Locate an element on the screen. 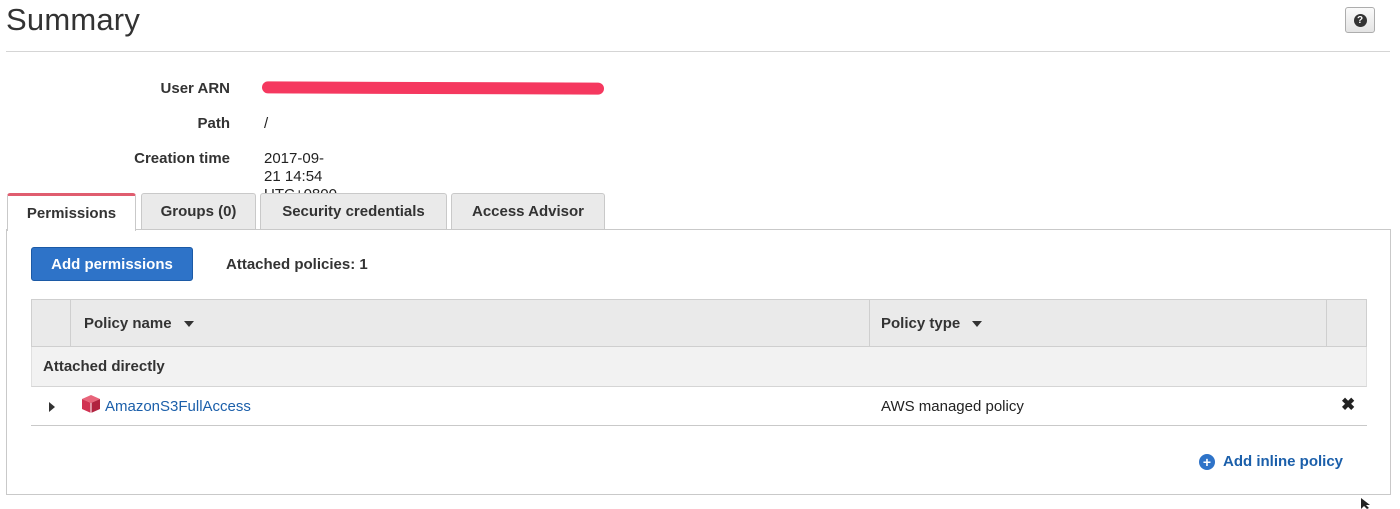  add-inline-policy-link: + Add inline policy is located at coordinates (1271, 461).